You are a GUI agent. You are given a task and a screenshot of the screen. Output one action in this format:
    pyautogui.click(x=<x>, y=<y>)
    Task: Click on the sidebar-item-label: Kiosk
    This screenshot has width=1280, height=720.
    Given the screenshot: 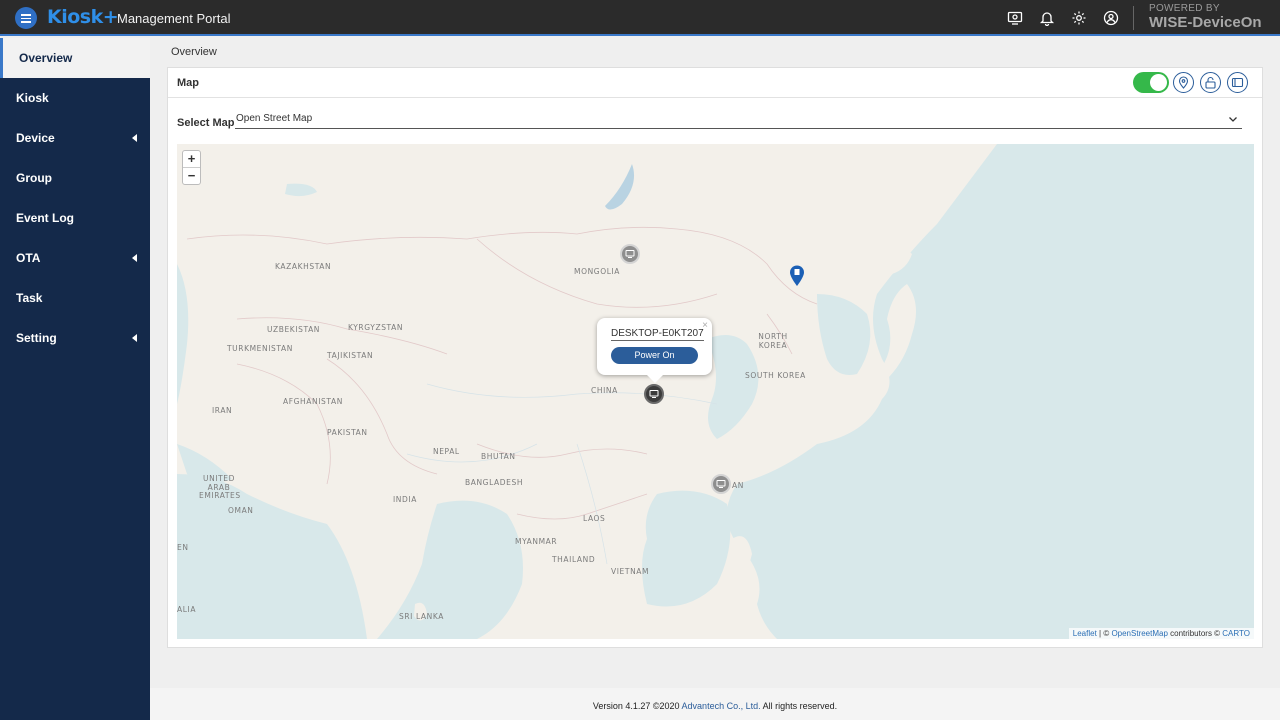 What is the action you would take?
    pyautogui.click(x=32, y=98)
    